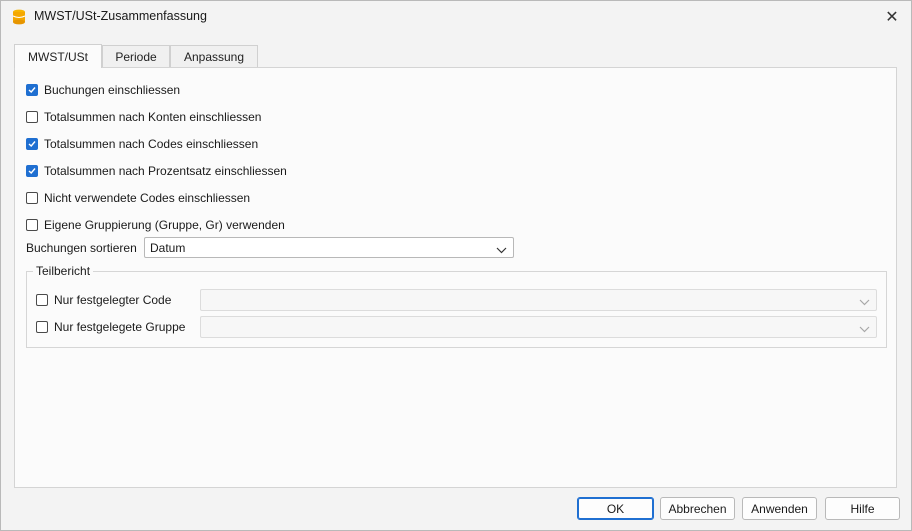 This screenshot has height=531, width=912. What do you see at coordinates (153, 117) in the screenshot?
I see `option-label: Totalsummen nach Konten einschliessen` at bounding box center [153, 117].